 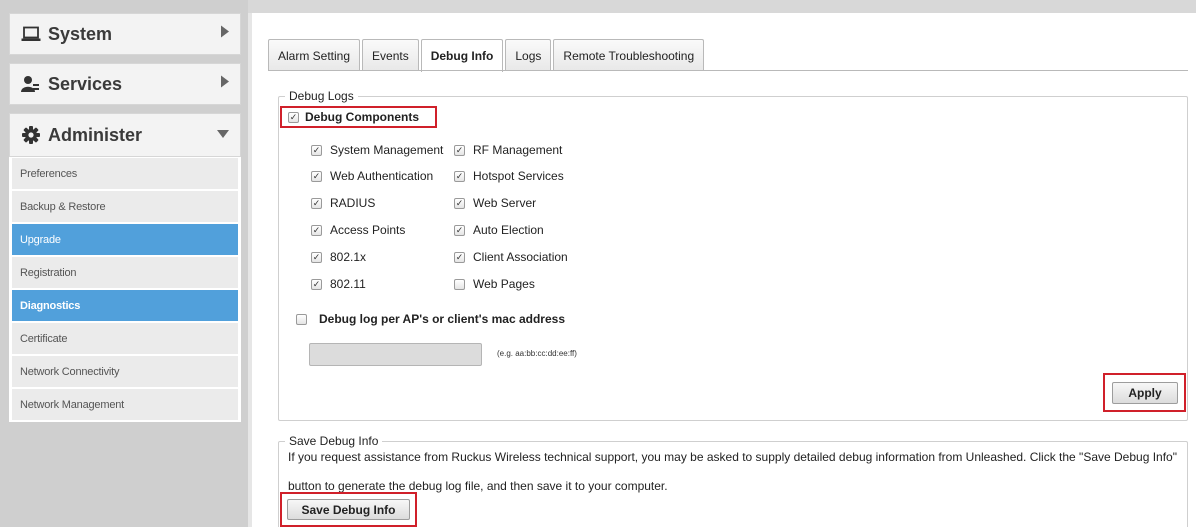 I want to click on component-label: Web Pages, so click(x=504, y=284).